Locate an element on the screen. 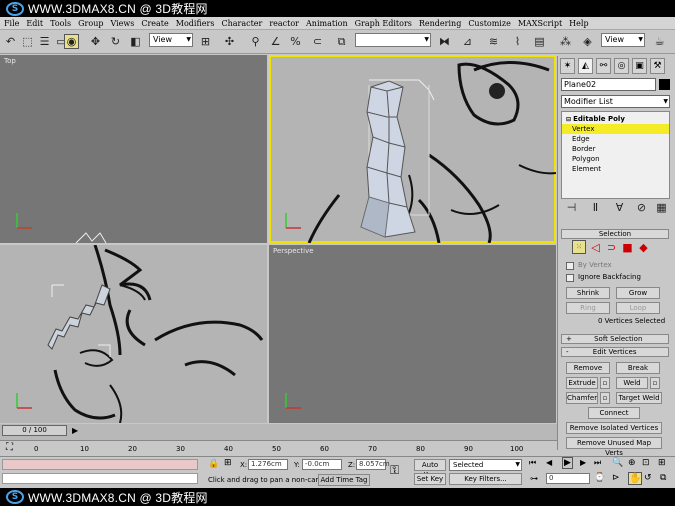 The height and width of the screenshot is (506, 675). render-scene-icon: ◈ is located at coordinates (587, 41).